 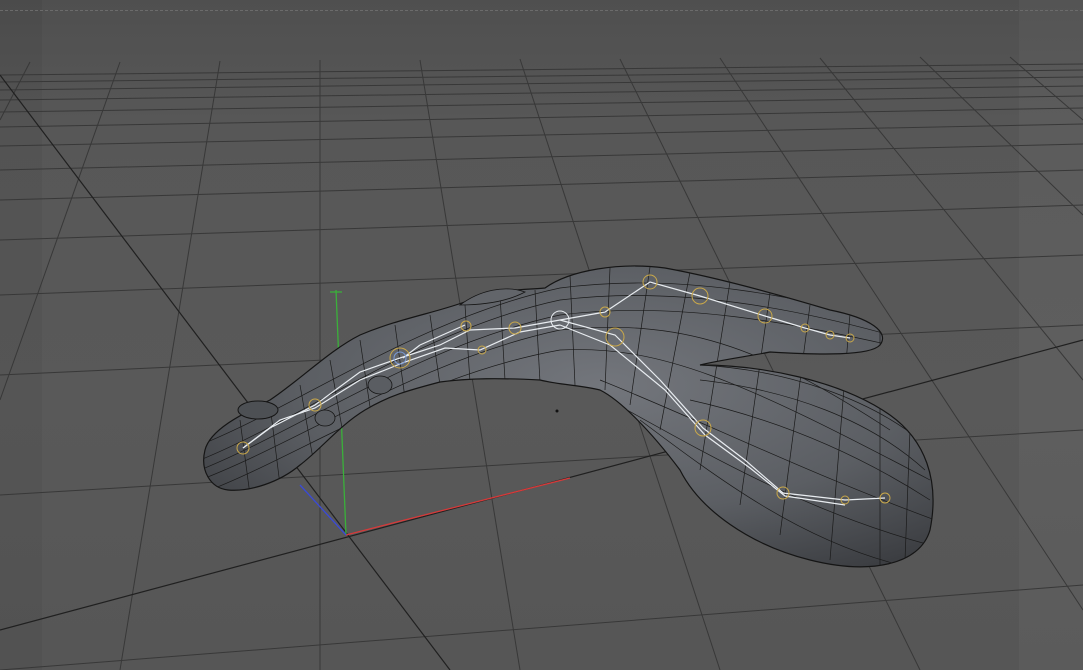 What do you see at coordinates (258, 410) in the screenshot?
I see `mesh-detail-nub` at bounding box center [258, 410].